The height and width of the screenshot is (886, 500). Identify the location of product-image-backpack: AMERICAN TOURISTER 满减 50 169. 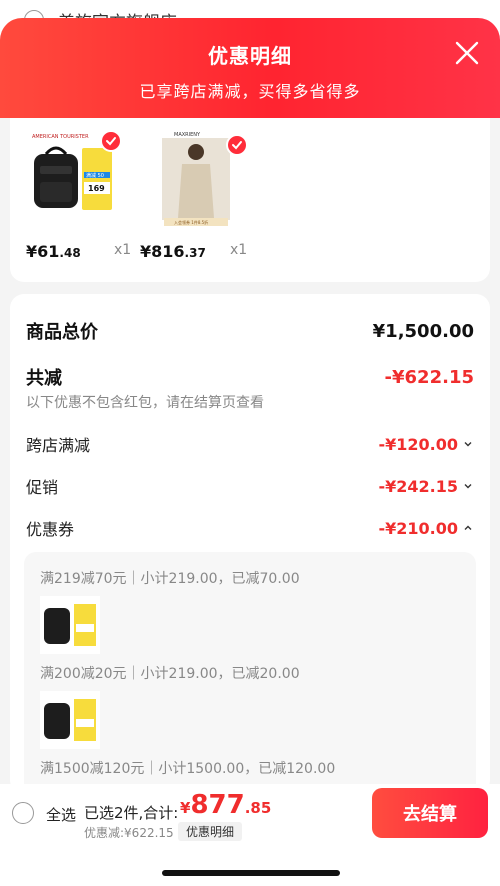
(78, 180).